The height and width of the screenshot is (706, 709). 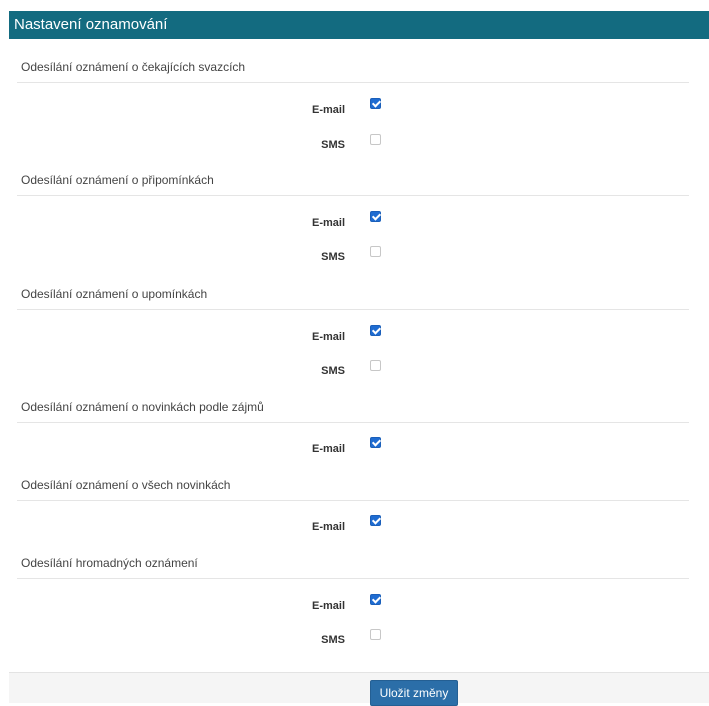 What do you see at coordinates (133, 67) in the screenshot?
I see `section-title-pending-volumes: Odesílání oznámení o čekajících svazcích` at bounding box center [133, 67].